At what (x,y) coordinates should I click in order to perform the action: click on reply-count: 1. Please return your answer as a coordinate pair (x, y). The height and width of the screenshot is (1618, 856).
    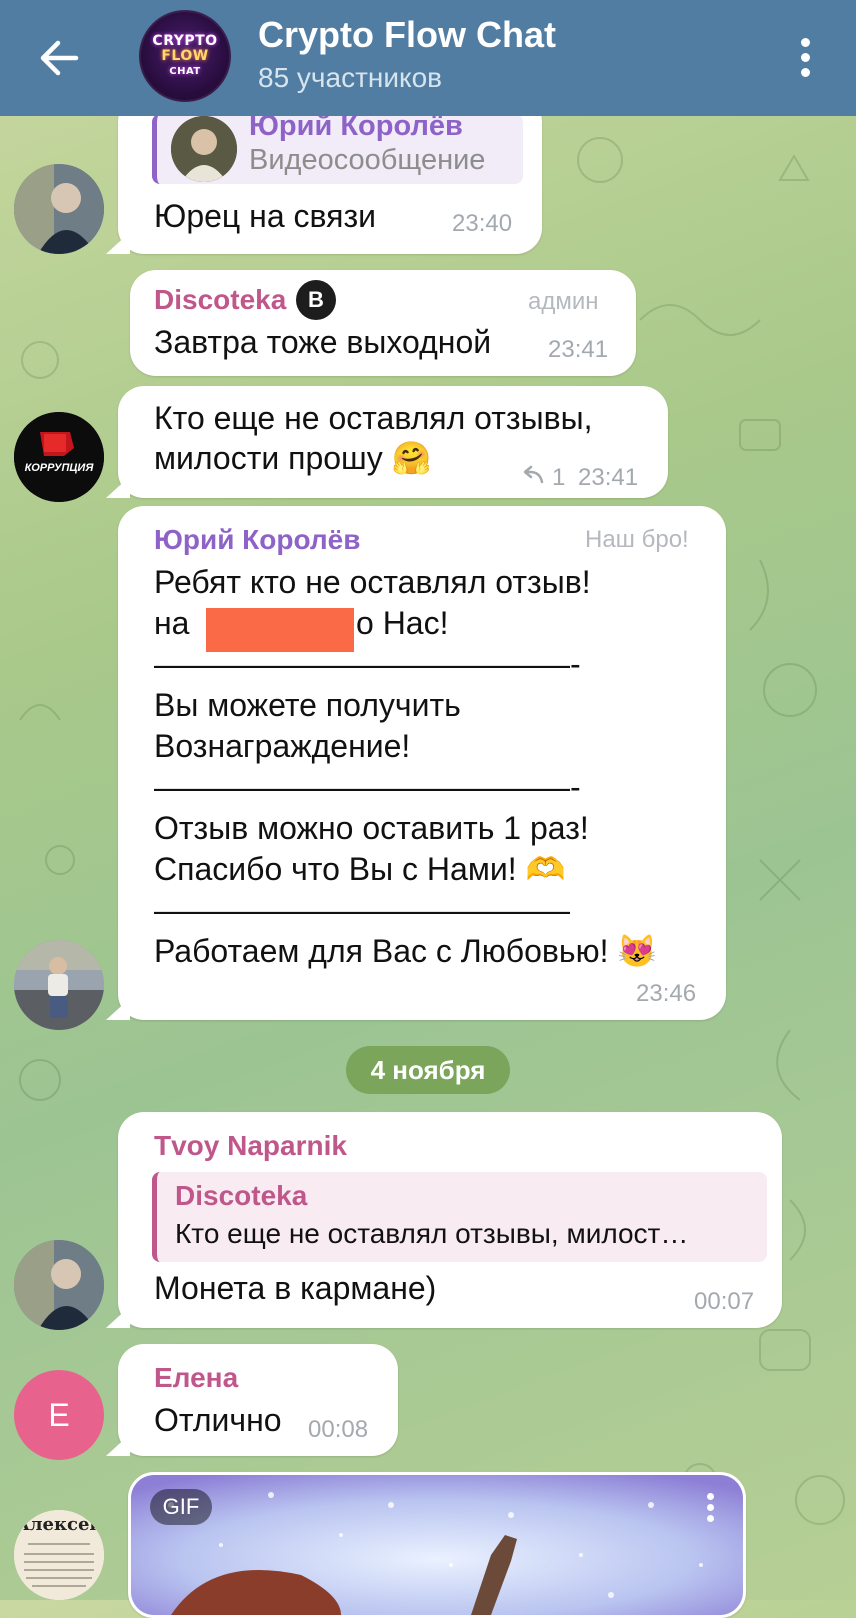
    Looking at the image, I should click on (558, 478).